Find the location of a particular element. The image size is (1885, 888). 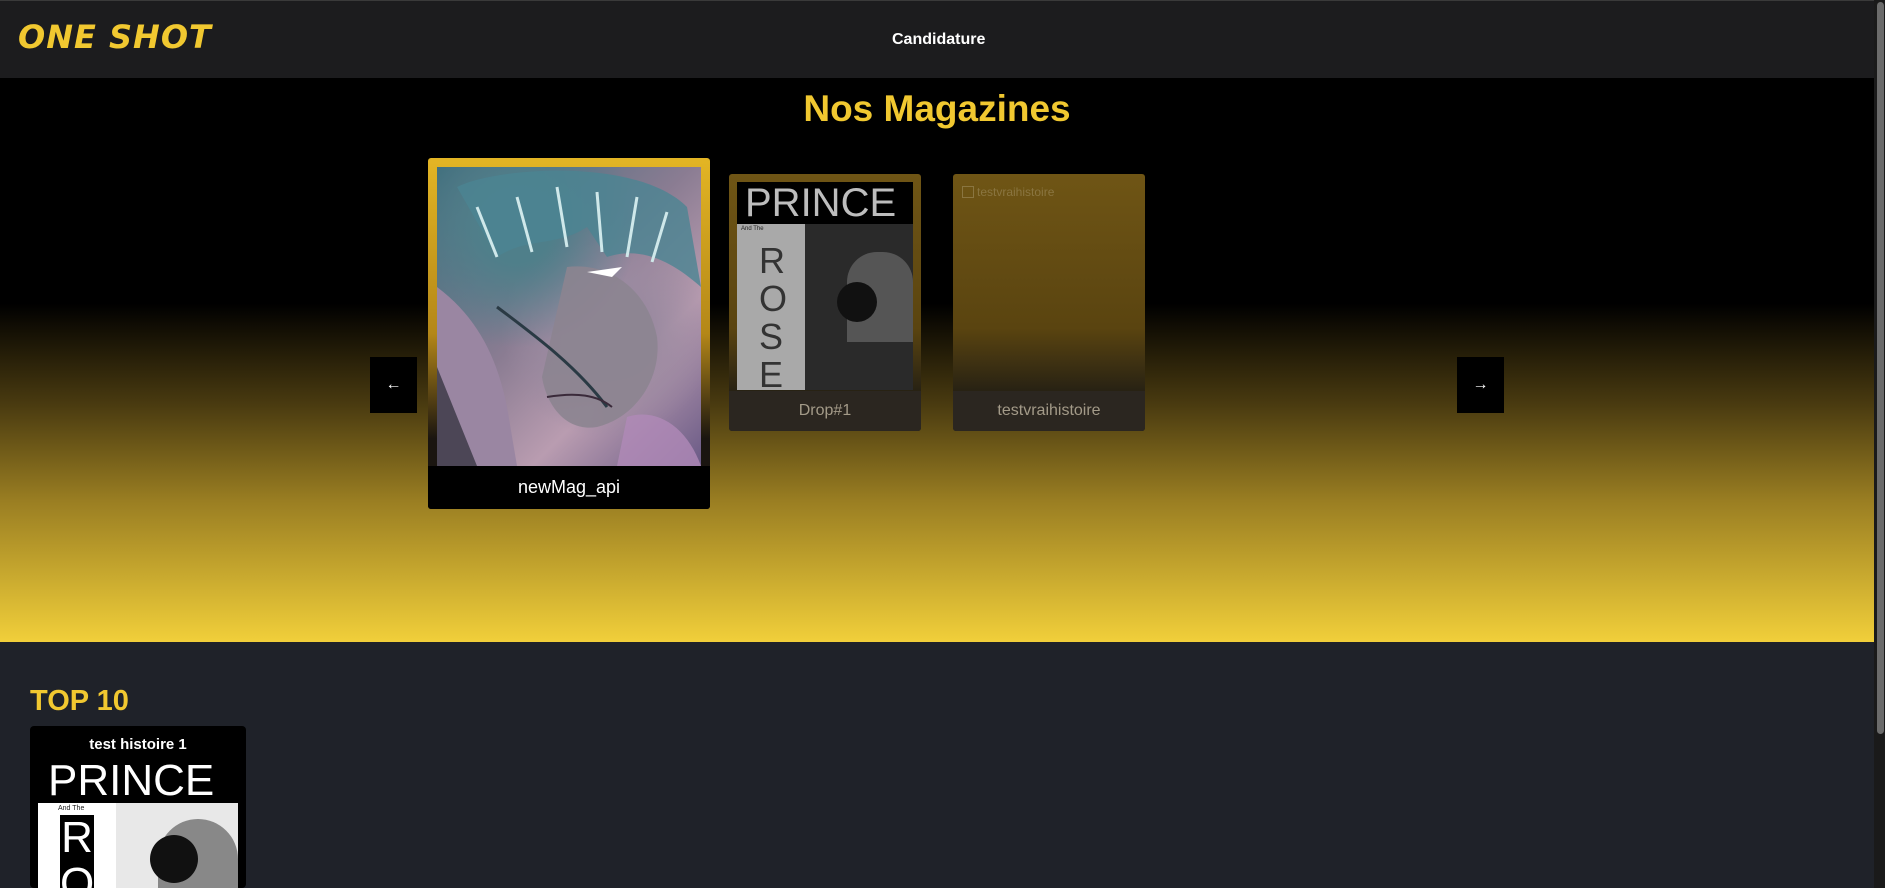

site-logo: ONE SHOT is located at coordinates (115, 37).